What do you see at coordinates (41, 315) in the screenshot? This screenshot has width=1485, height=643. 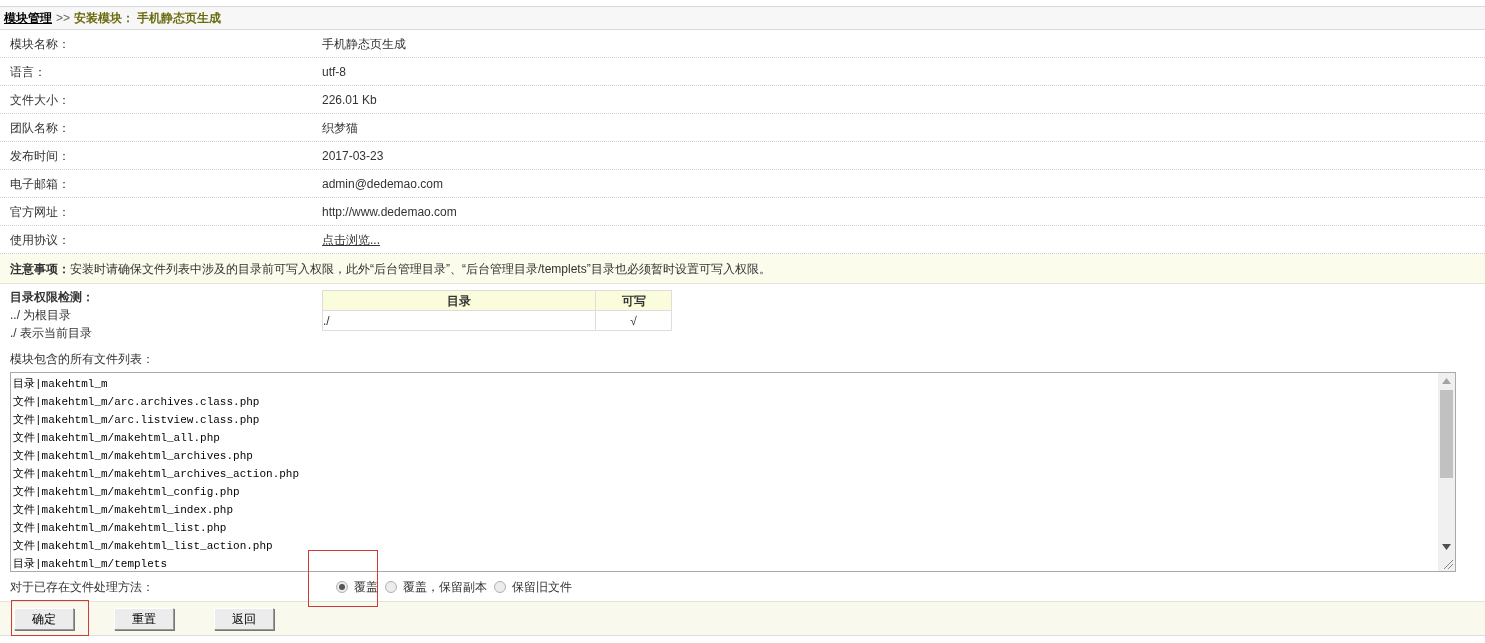 I see `permission-note: ../ 为根目录` at bounding box center [41, 315].